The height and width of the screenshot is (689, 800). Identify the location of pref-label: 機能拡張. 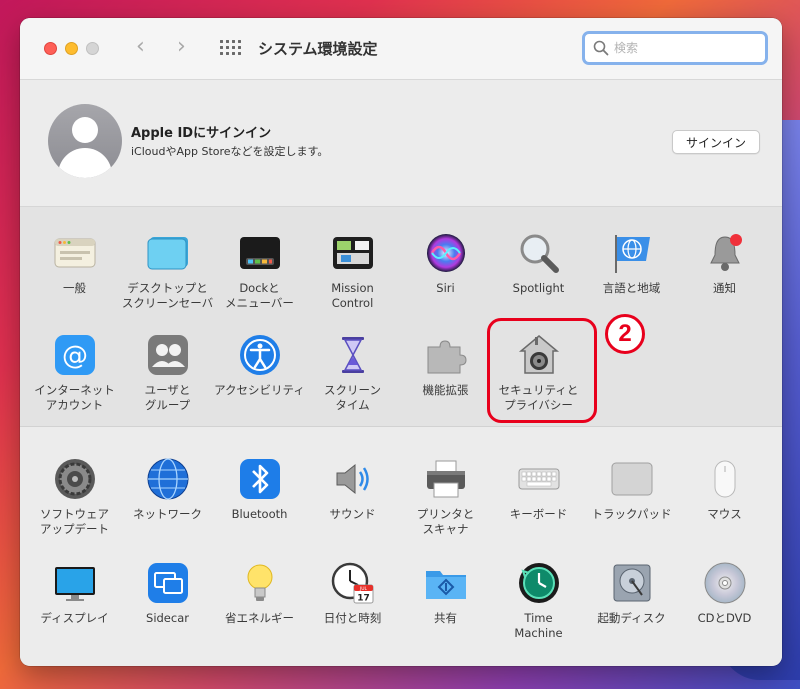
(445, 390).